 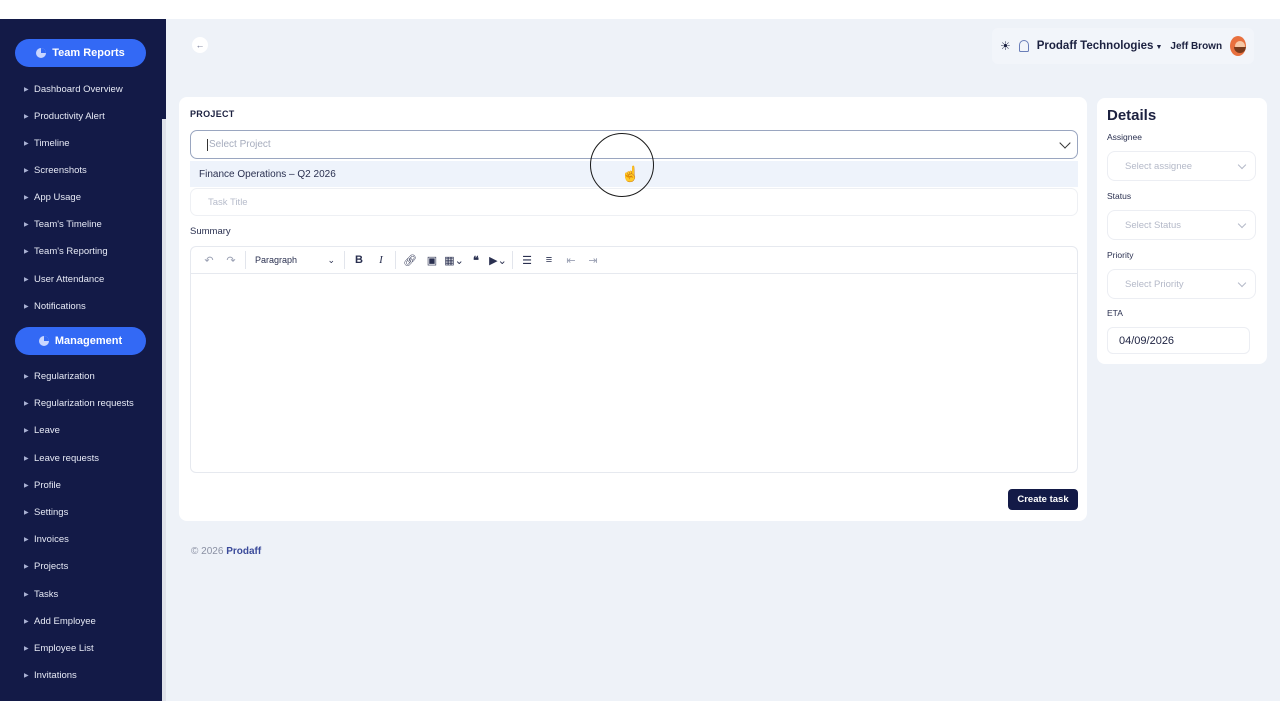 I want to click on management-button: Management, so click(x=80, y=341).